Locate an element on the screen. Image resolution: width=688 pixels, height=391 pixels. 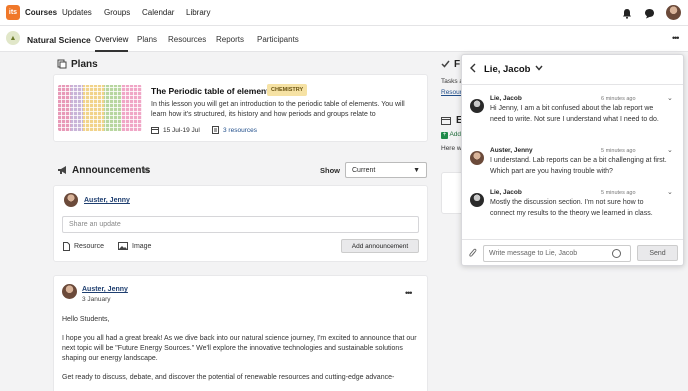
post-author-name: Auster, Jenny is located at coordinates (105, 289).